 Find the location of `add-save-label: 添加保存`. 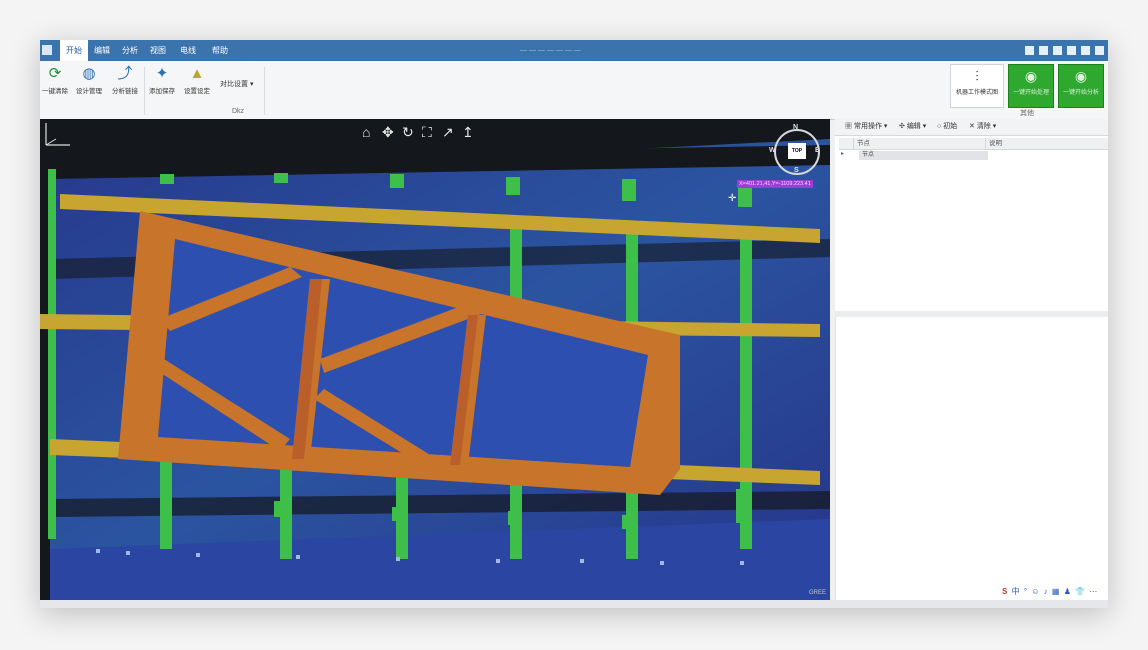

add-save-label: 添加保存 is located at coordinates (162, 91).